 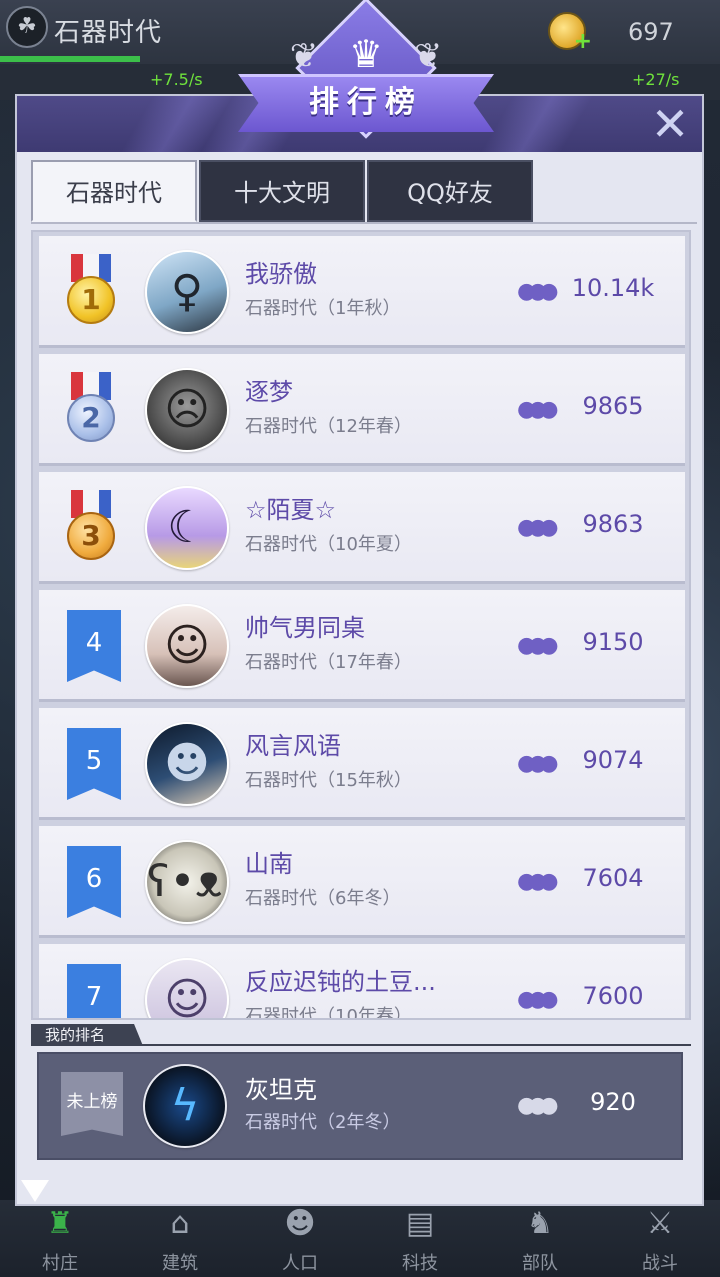 I want to click on population-score: 9865, so click(x=613, y=406).